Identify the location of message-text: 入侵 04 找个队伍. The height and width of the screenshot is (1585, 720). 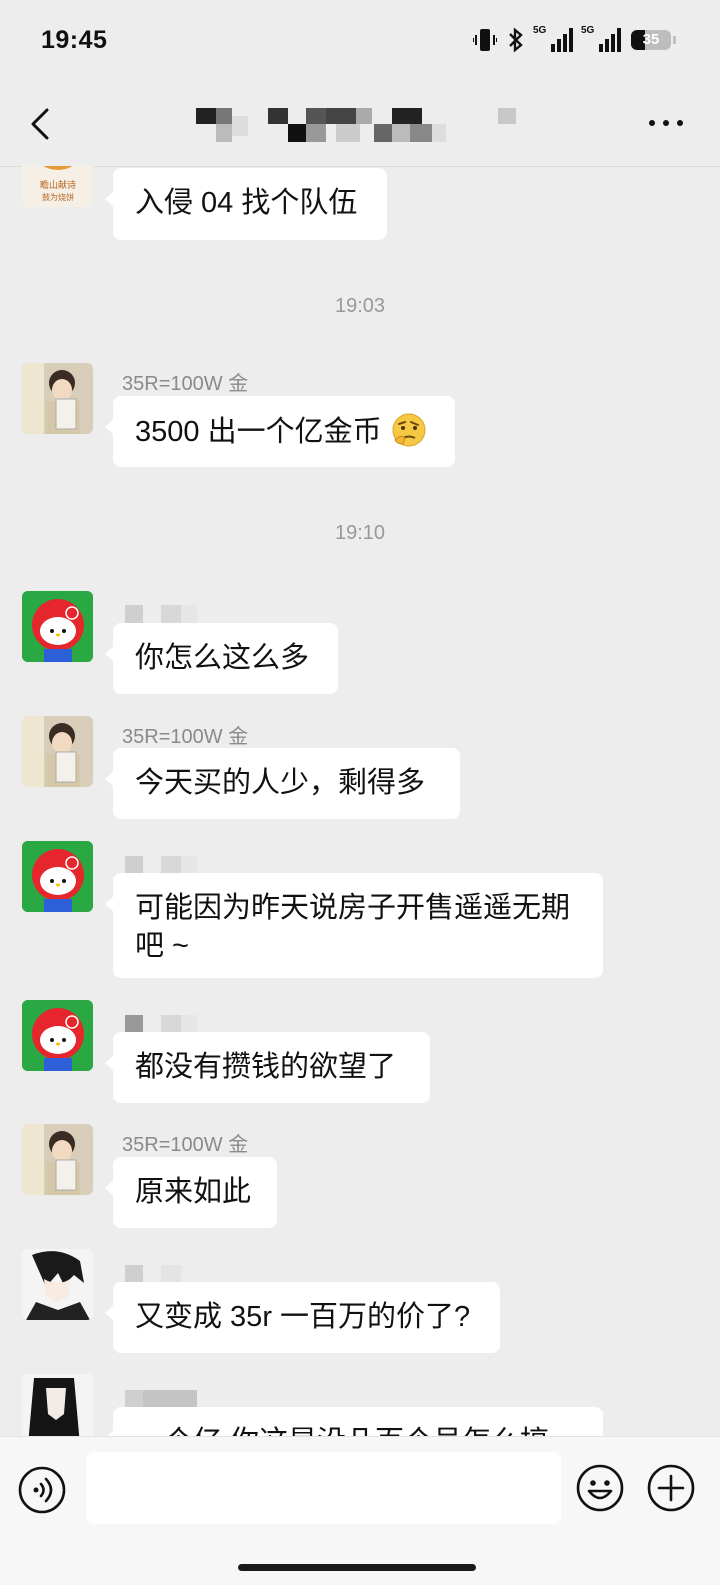
(246, 203).